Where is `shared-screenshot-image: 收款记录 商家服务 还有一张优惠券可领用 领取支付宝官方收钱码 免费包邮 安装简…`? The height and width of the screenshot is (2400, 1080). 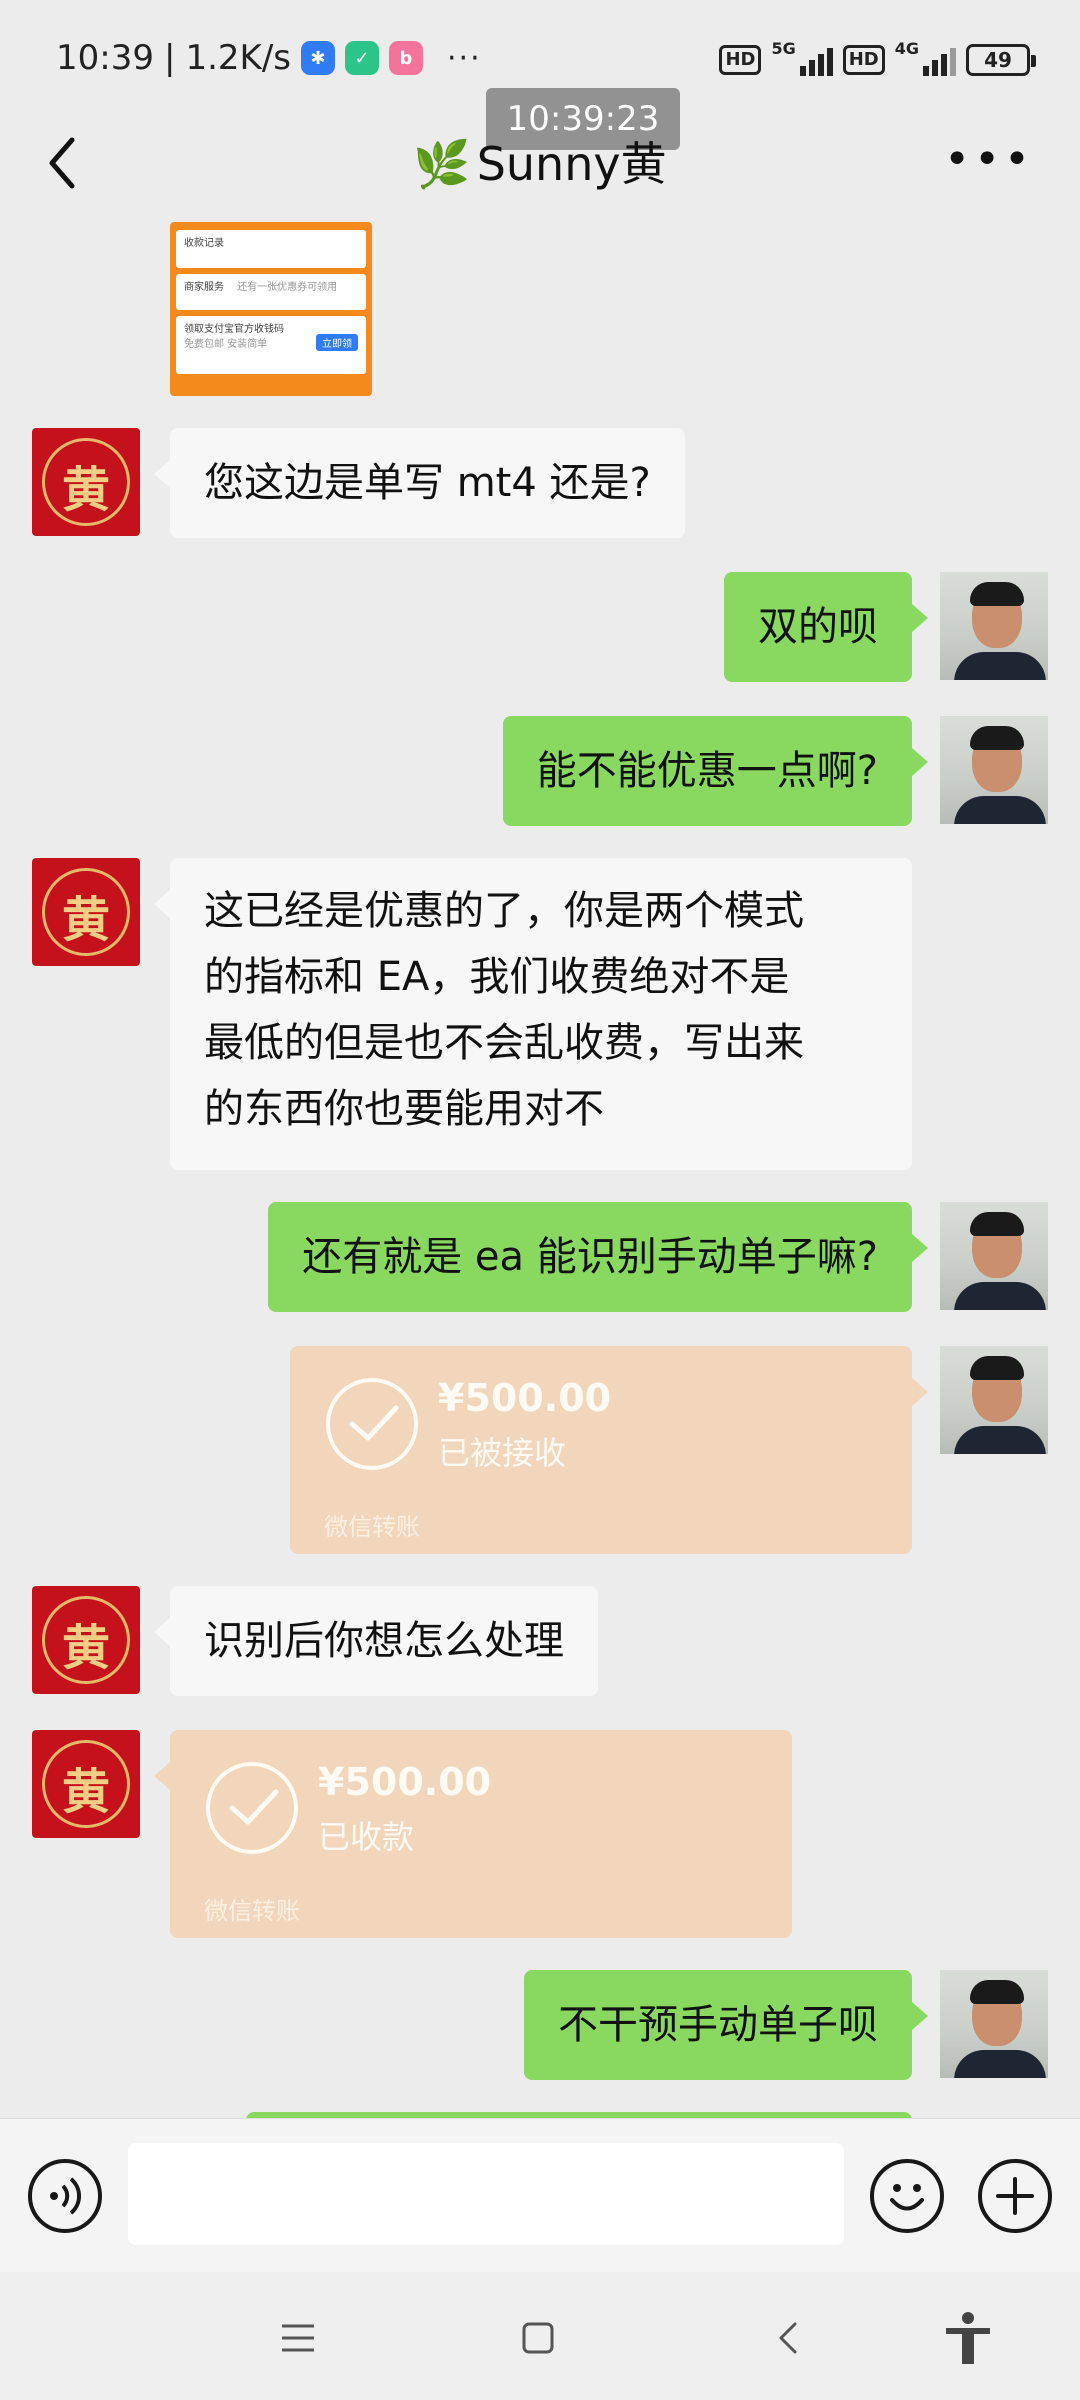
shared-screenshot-image: 收款记录 商家服务 还有一张优惠券可领用 领取支付宝官方收钱码 免费包邮 安装简… is located at coordinates (271, 309).